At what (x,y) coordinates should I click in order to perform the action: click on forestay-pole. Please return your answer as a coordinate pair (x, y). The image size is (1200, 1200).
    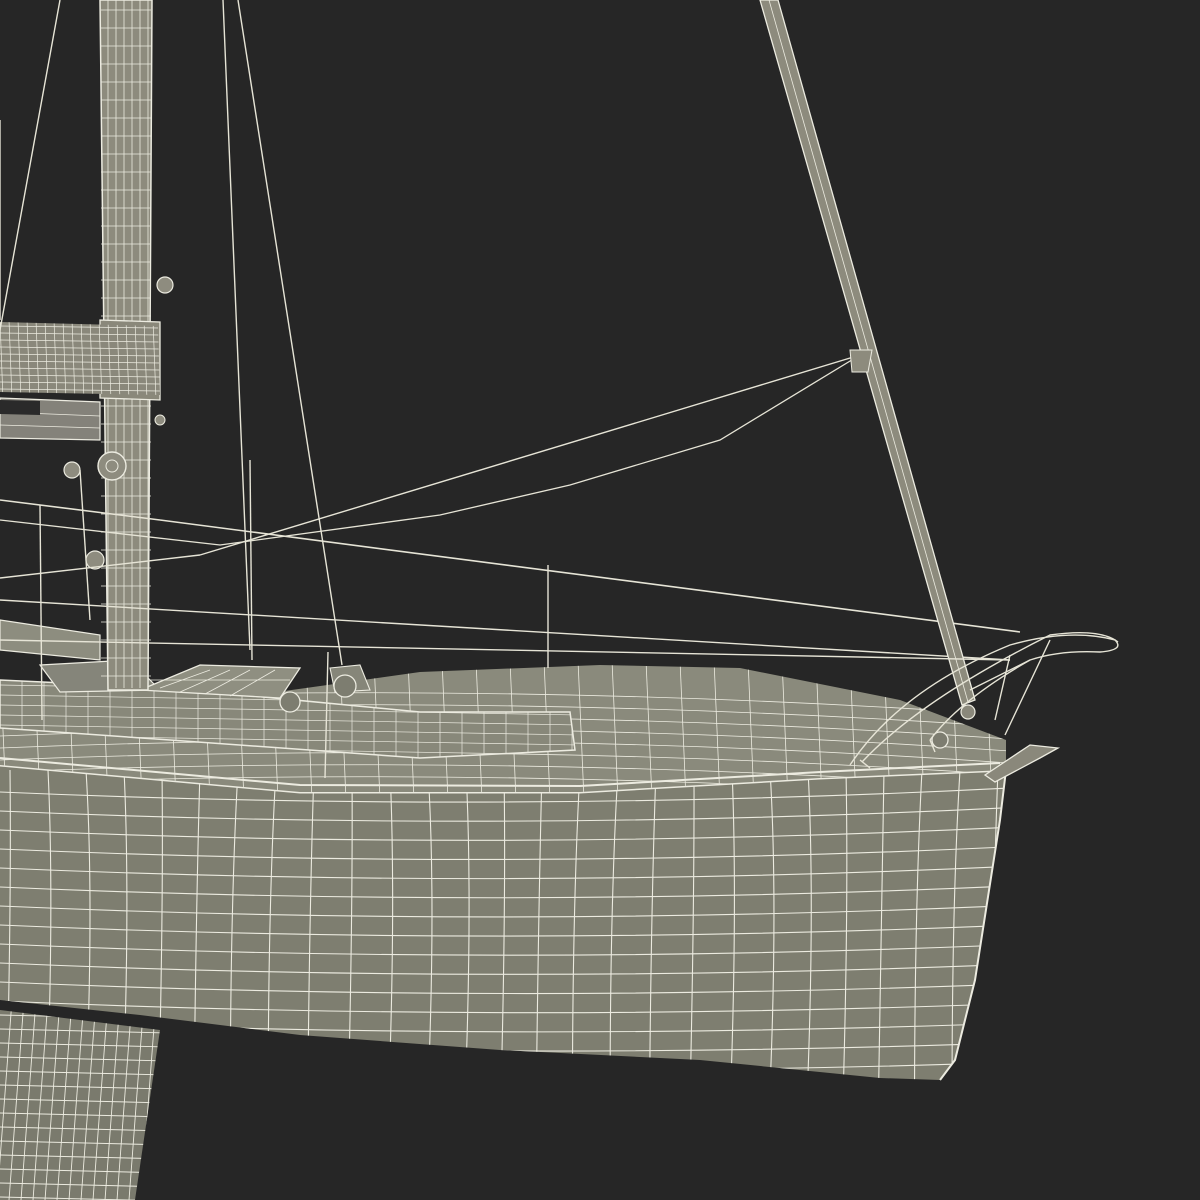
    Looking at the image, I should click on (867, 353).